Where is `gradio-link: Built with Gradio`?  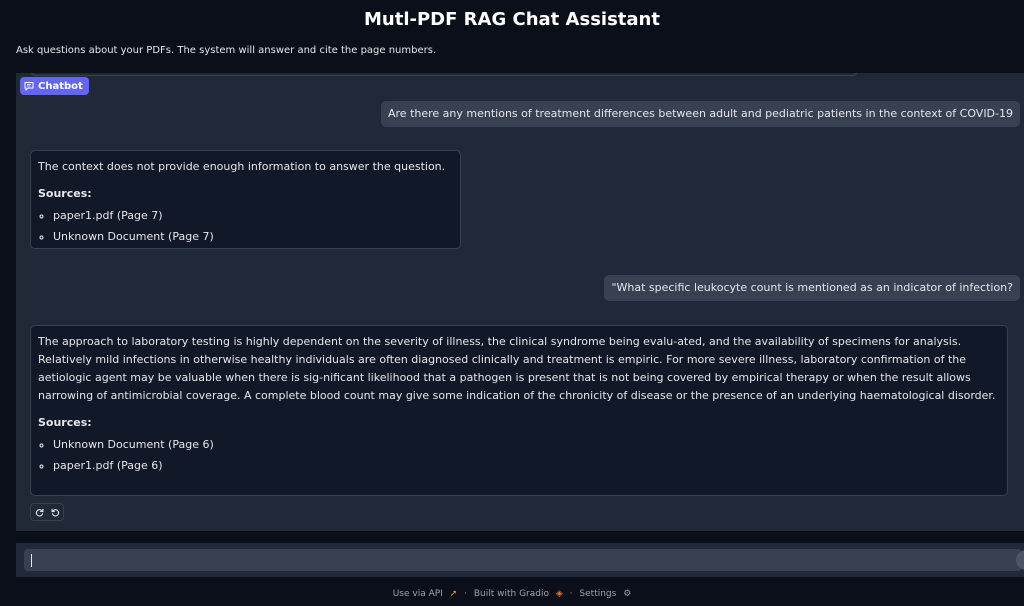
gradio-link: Built with Gradio is located at coordinates (511, 594).